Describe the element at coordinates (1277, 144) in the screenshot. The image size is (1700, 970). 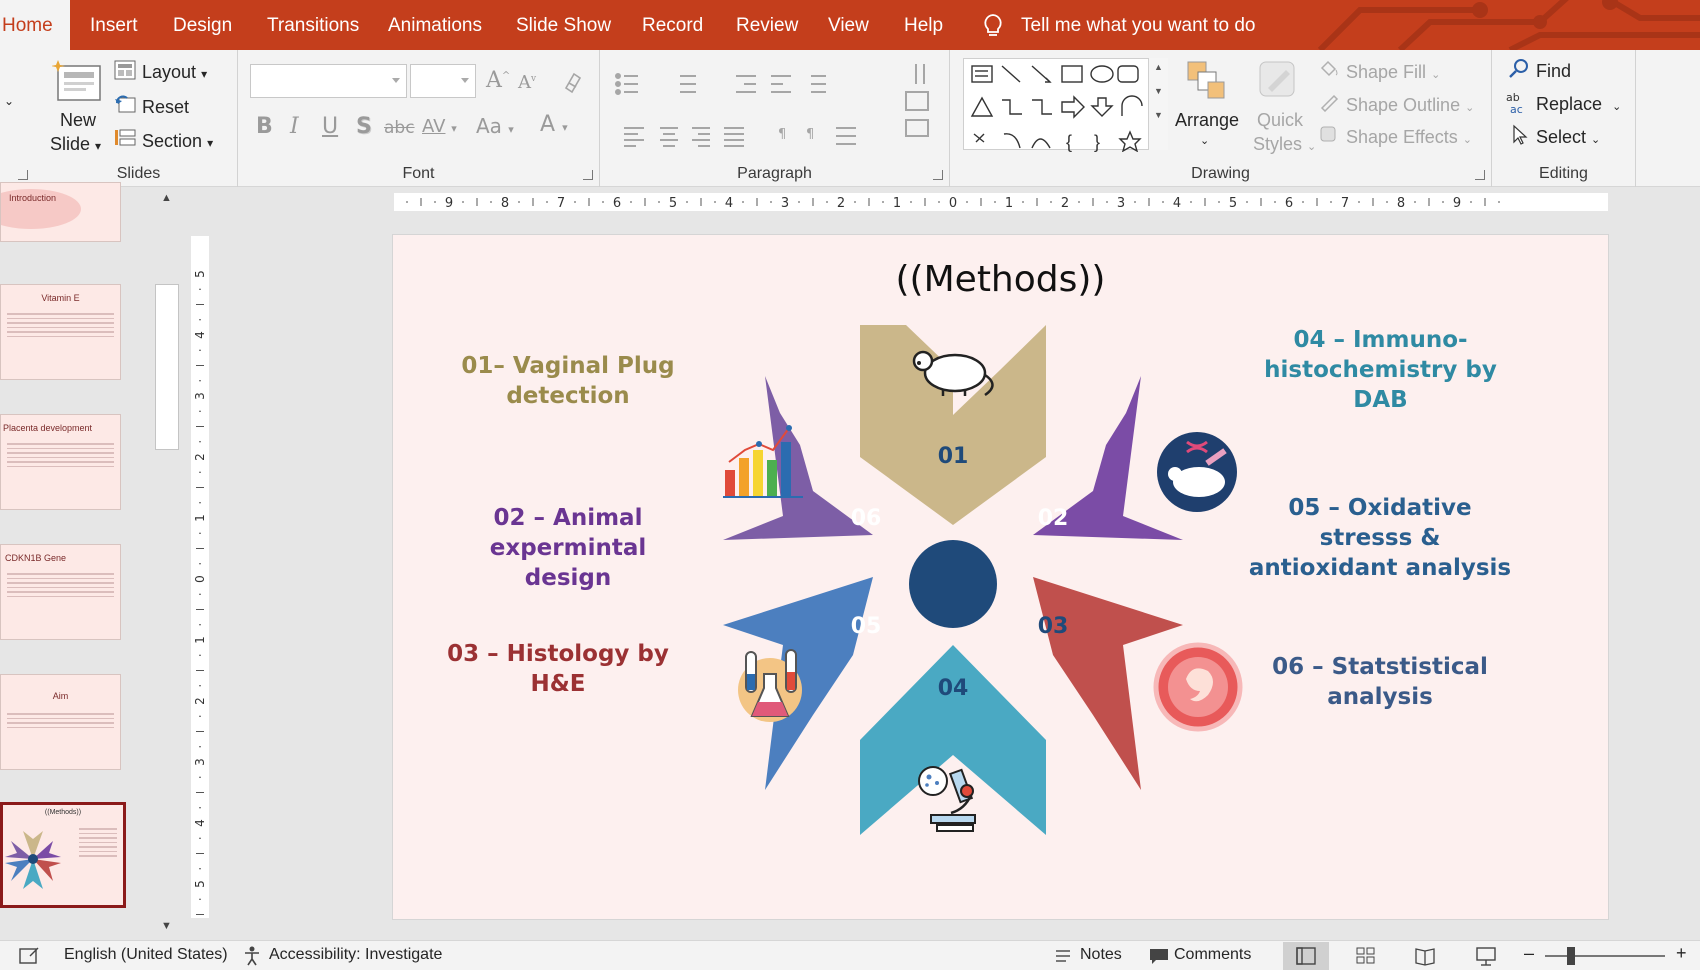
I see `quick-styles-text: Styles` at that location.